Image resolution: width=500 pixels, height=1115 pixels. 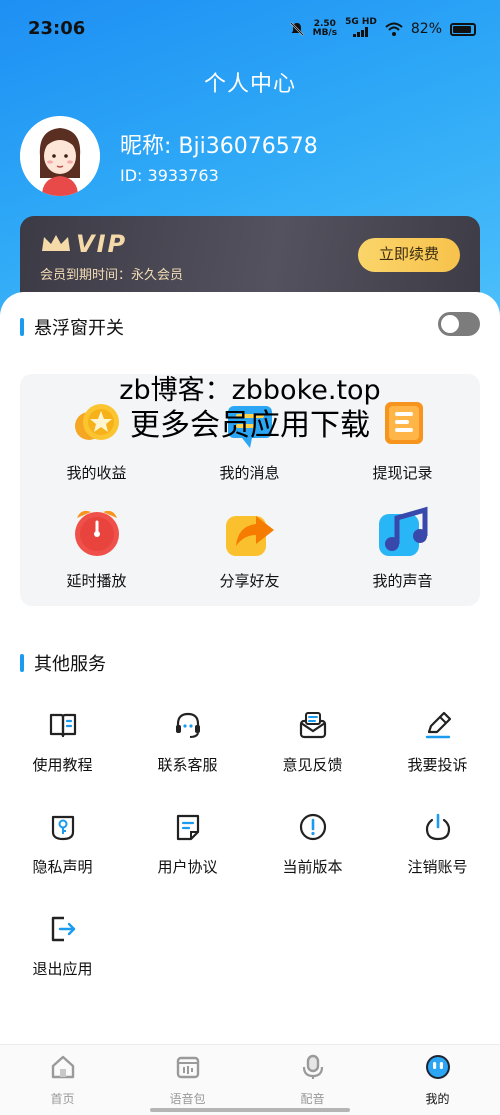 What do you see at coordinates (57, 28) in the screenshot?
I see `status-time: 23:06` at bounding box center [57, 28].